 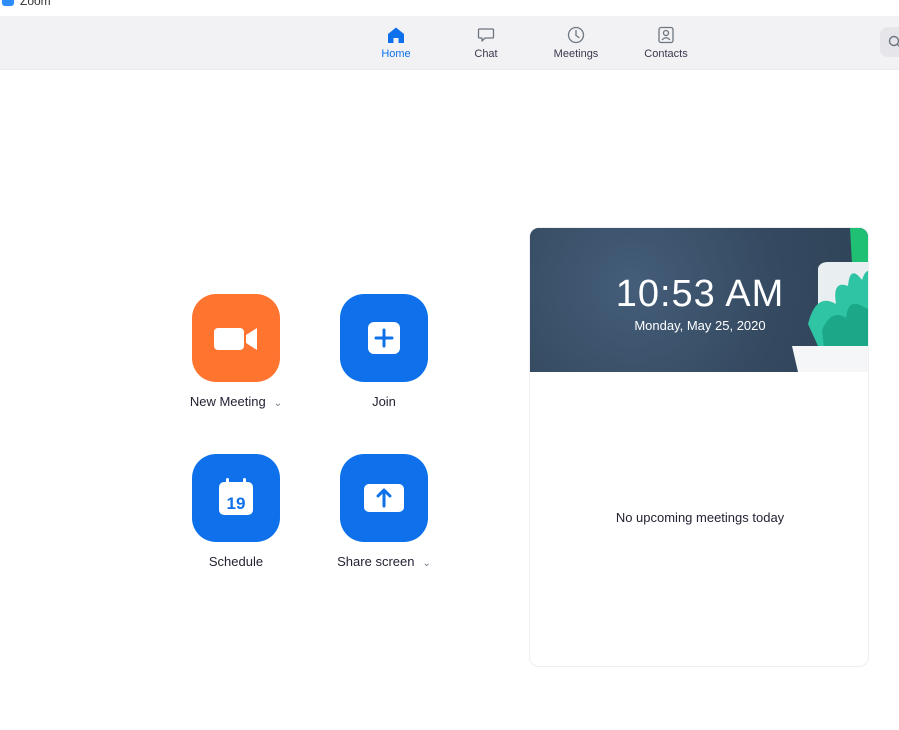 I want to click on tab-contacts: Contacts, so click(x=666, y=43).